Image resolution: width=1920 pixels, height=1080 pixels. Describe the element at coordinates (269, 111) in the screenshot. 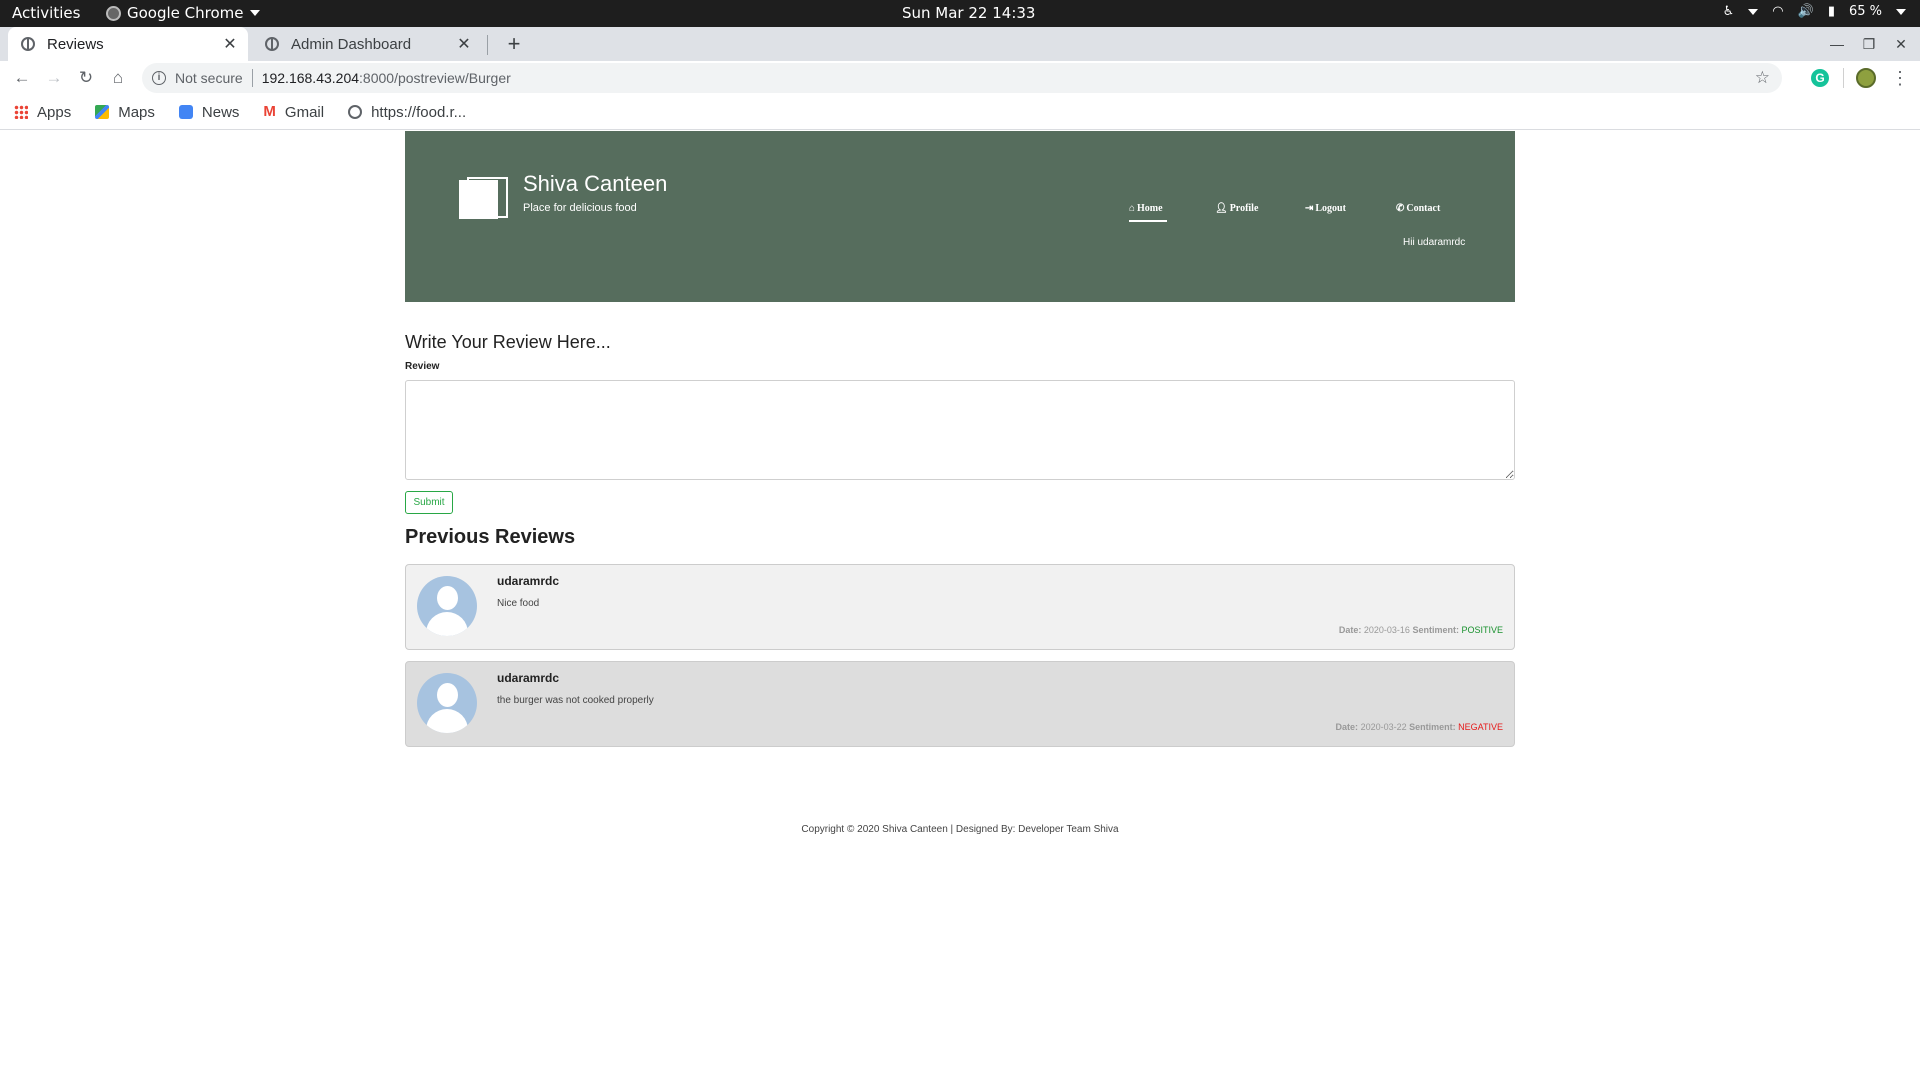

I see `gmail-icon: M` at that location.